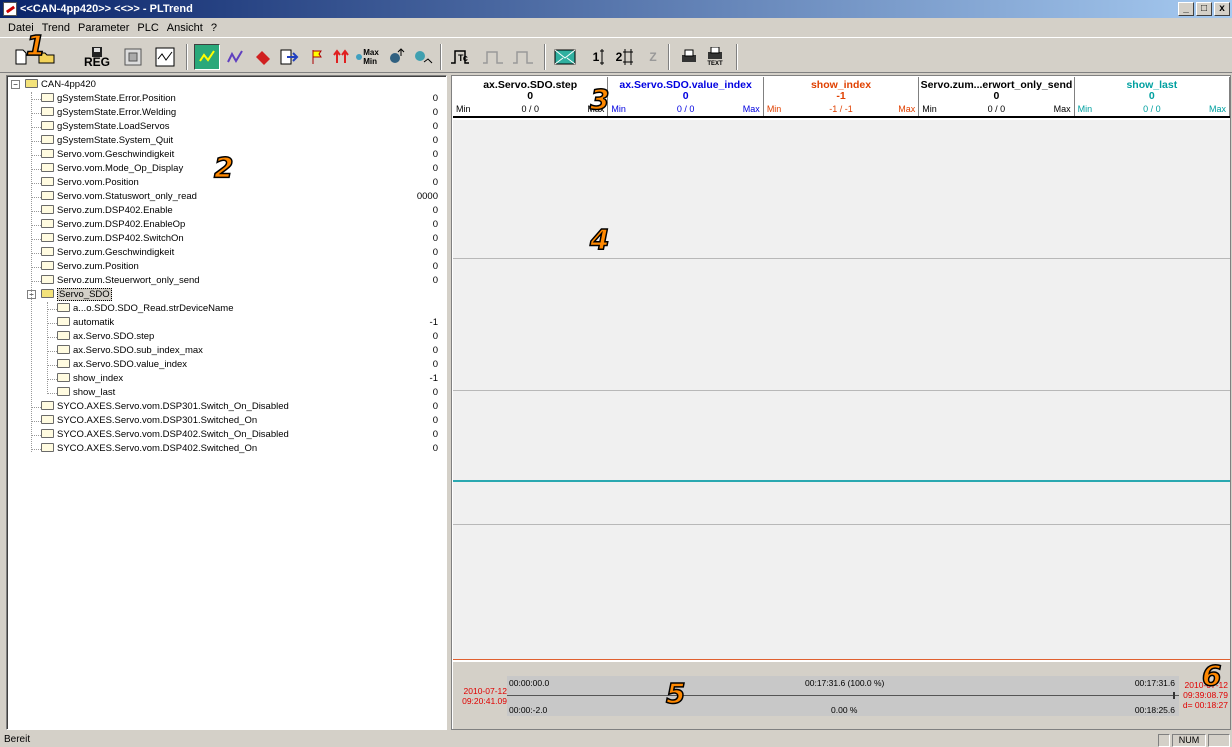 Image resolution: width=1232 pixels, height=747 pixels. Describe the element at coordinates (263, 57) in the screenshot. I see `config-icon` at that location.